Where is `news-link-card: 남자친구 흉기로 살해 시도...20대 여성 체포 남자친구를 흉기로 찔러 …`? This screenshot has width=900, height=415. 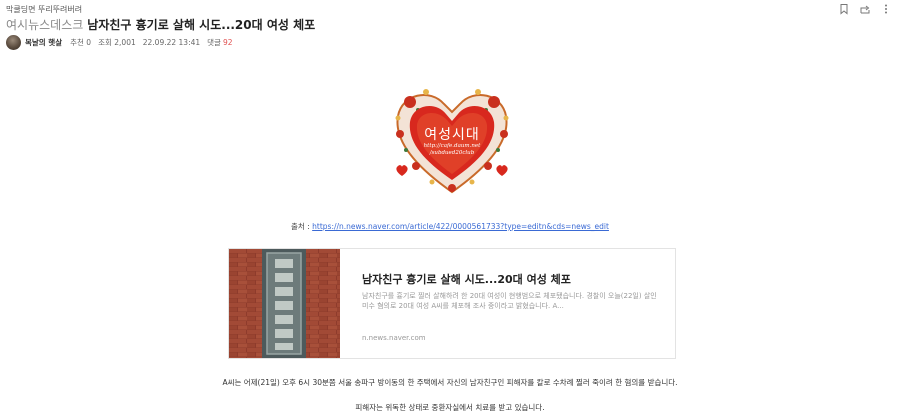
news-link-card: 남자친구 흉기로 살해 시도...20대 여성 체포 남자친구를 흉기로 찔러 … is located at coordinates (452, 303).